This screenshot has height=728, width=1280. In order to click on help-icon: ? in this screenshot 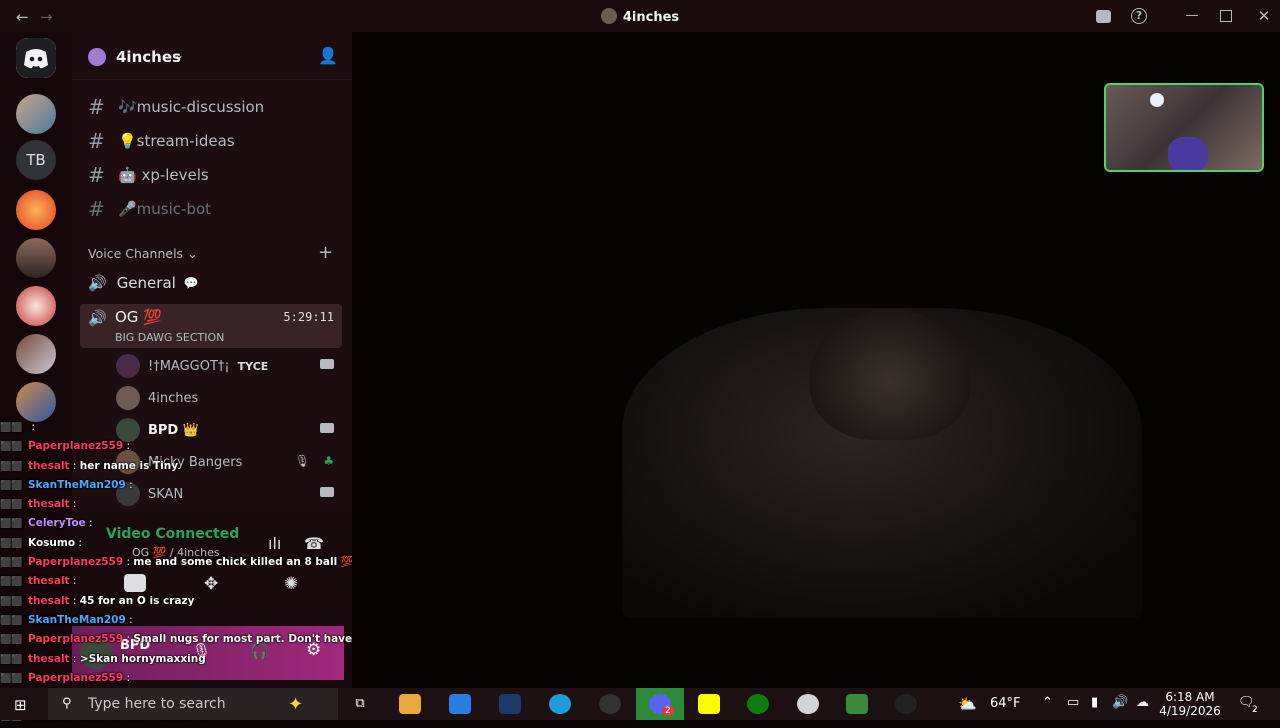, I will do `click(1139, 16)`.